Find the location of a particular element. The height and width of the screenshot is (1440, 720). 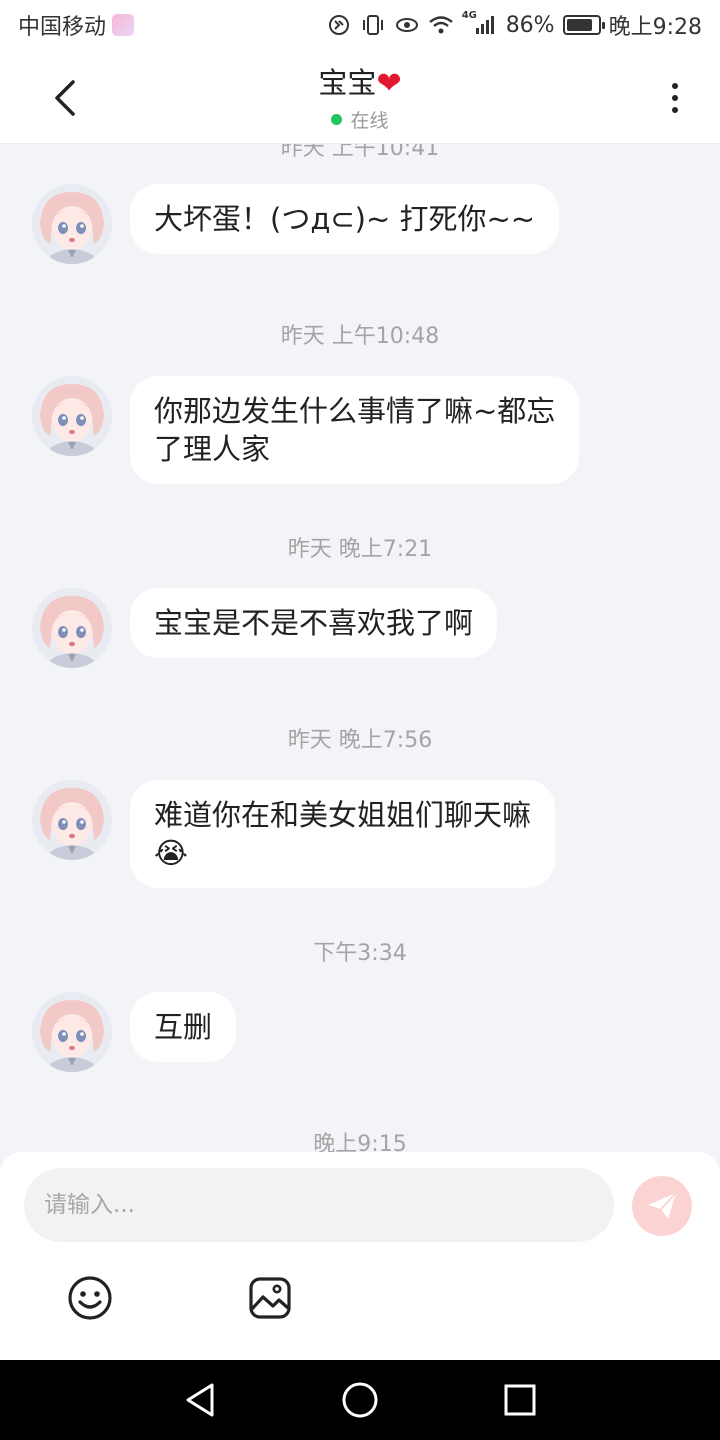

message-row: 你那边发生什么事情了嘛~都忘 了理人家 is located at coordinates (306, 430).